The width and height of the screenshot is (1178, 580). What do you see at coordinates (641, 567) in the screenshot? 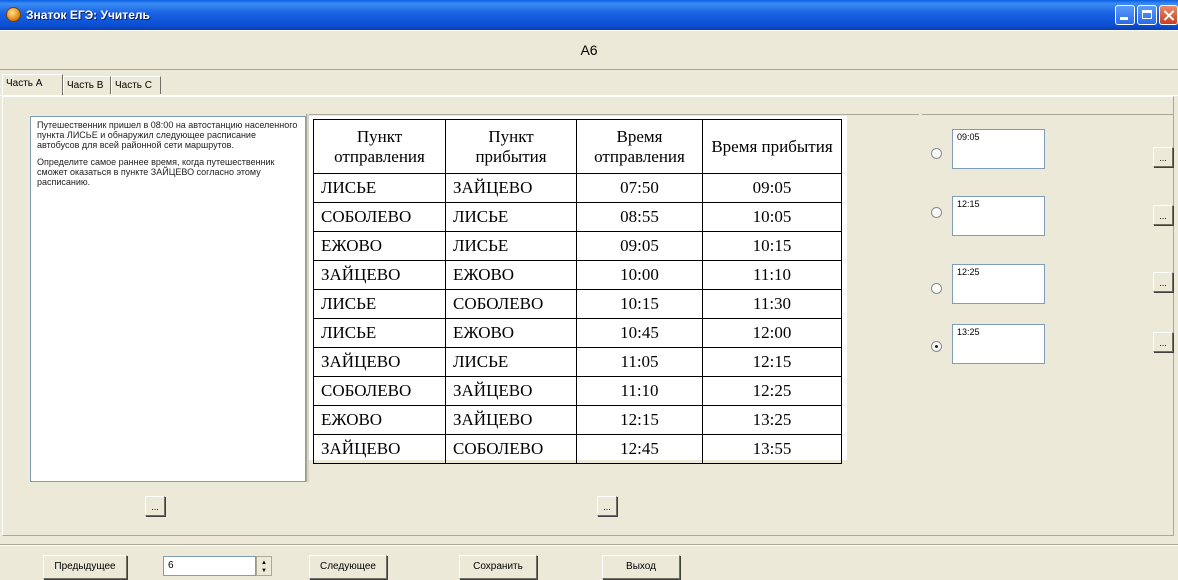
I see `exit-button: Выход` at bounding box center [641, 567].